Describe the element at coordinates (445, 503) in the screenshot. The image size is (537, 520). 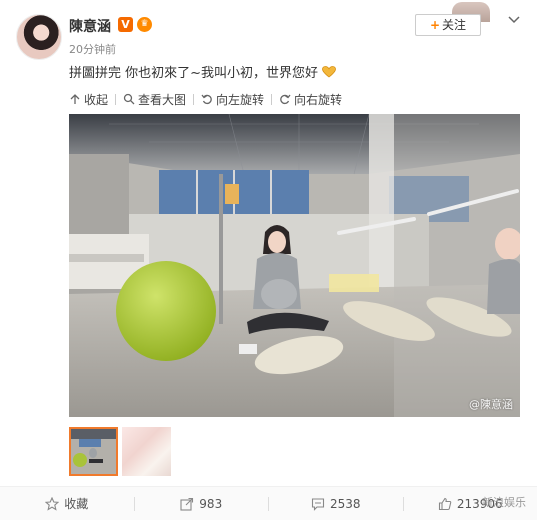
I see `like-icon` at that location.